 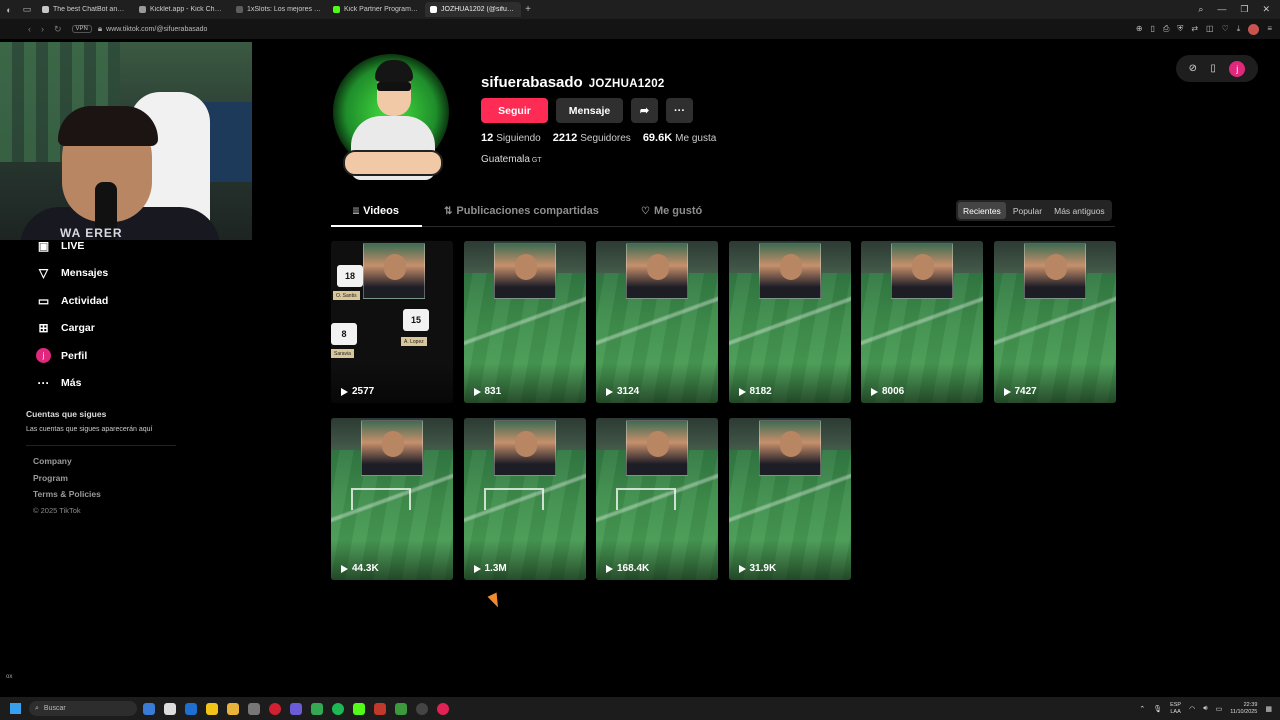 What do you see at coordinates (114, 301) in the screenshot?
I see `sidebar-item-activity: ▭ Actividad` at bounding box center [114, 301].